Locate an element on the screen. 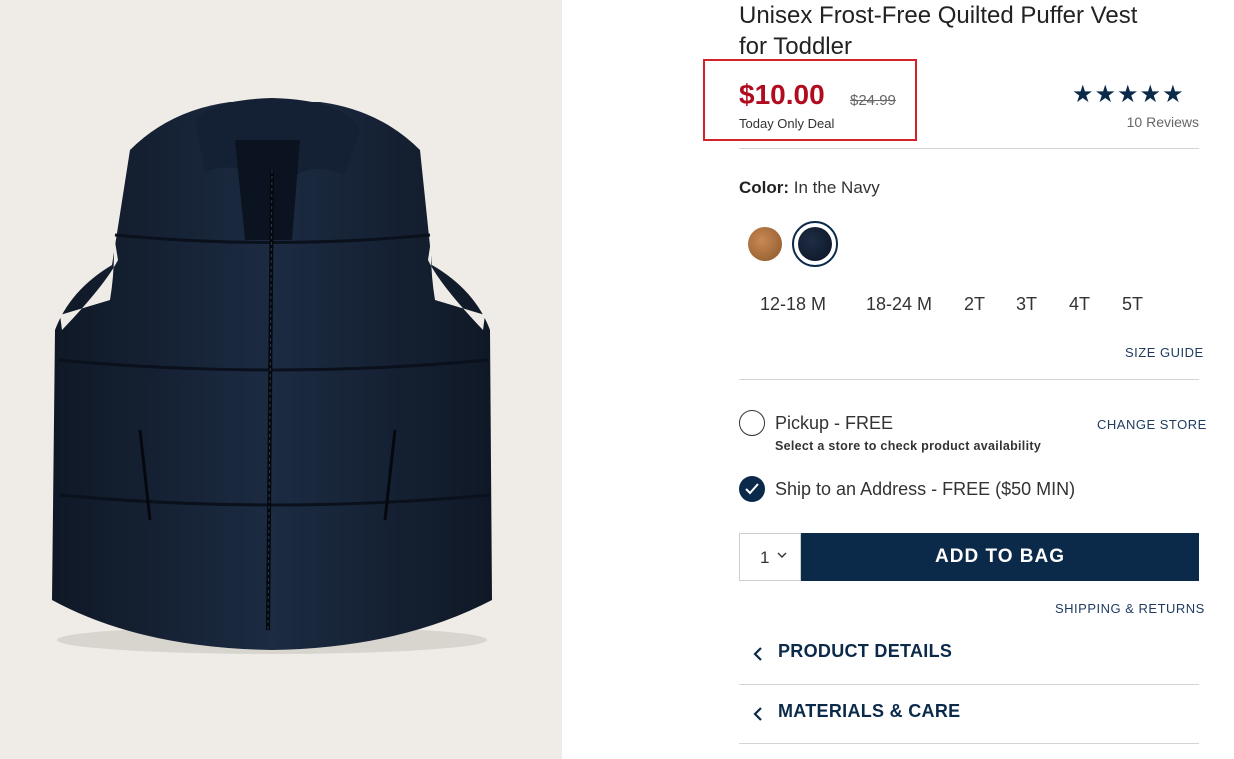 The width and height of the screenshot is (1234, 759). ship-label: Ship to an Address - FREE ($50 MIN) is located at coordinates (925, 489).